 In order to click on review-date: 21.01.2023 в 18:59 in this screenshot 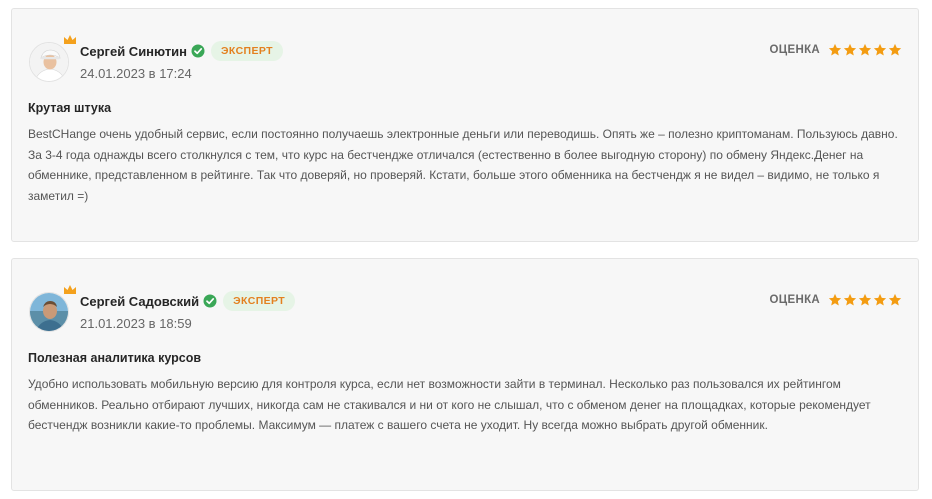, I will do `click(136, 323)`.